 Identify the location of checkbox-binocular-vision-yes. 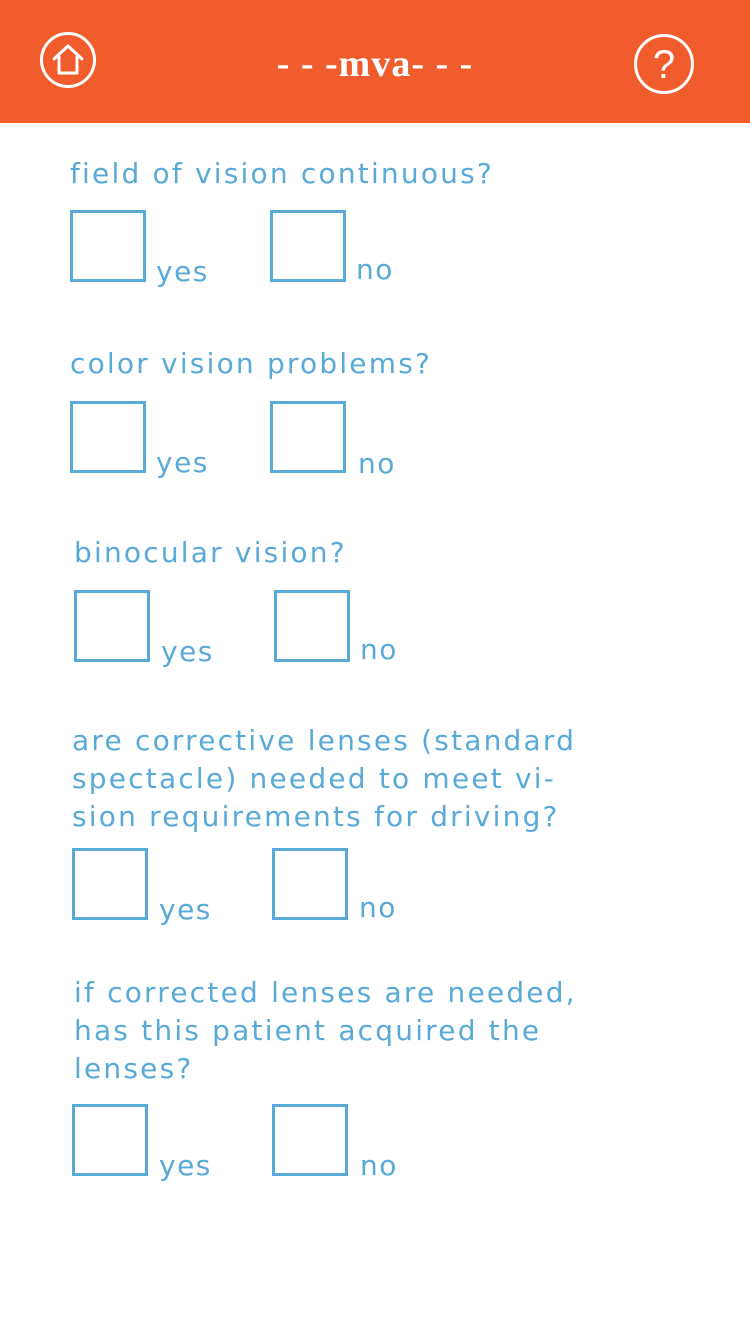
(112, 626).